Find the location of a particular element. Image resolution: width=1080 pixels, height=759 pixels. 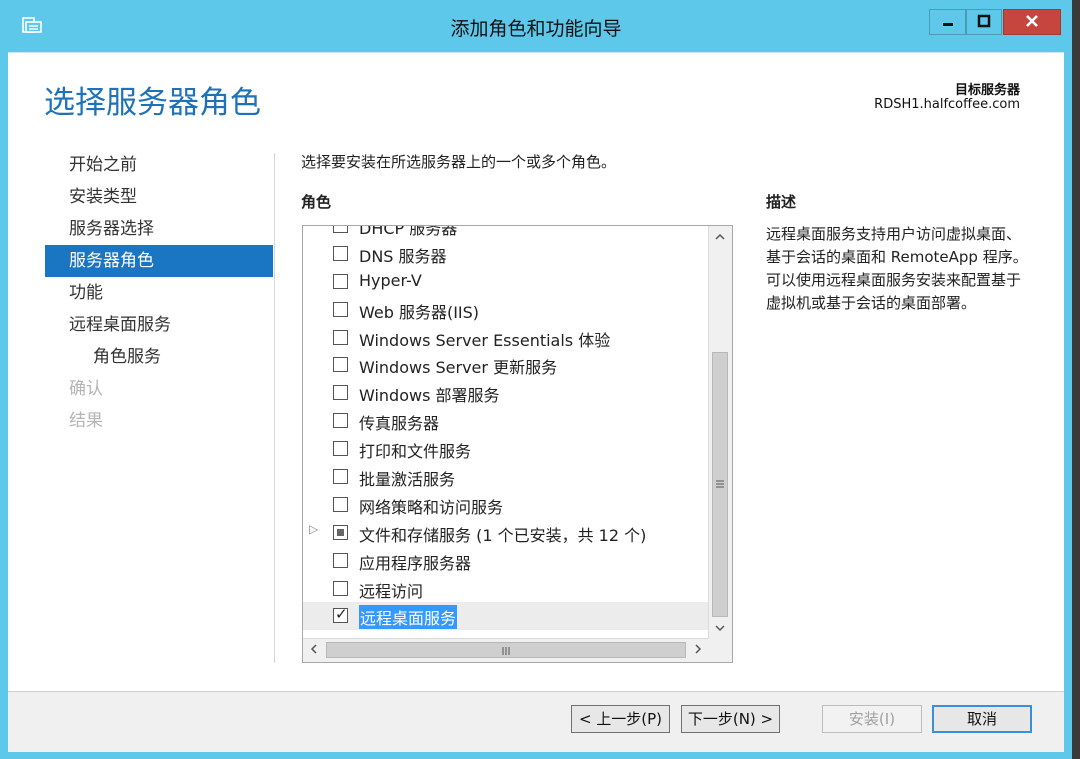

instruction-text: 选择要安装在所选服务器上的一个或多个角色。 is located at coordinates (459, 162).